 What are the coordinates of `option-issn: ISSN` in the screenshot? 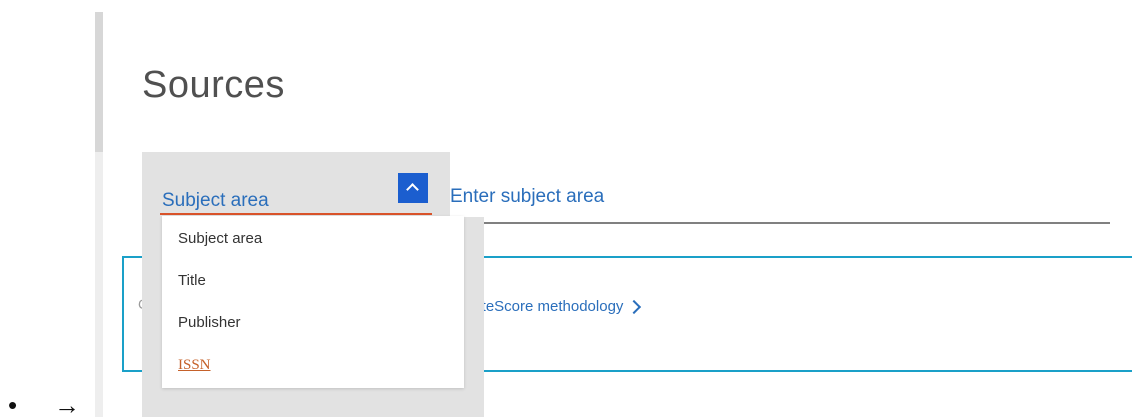 It's located at (194, 365).